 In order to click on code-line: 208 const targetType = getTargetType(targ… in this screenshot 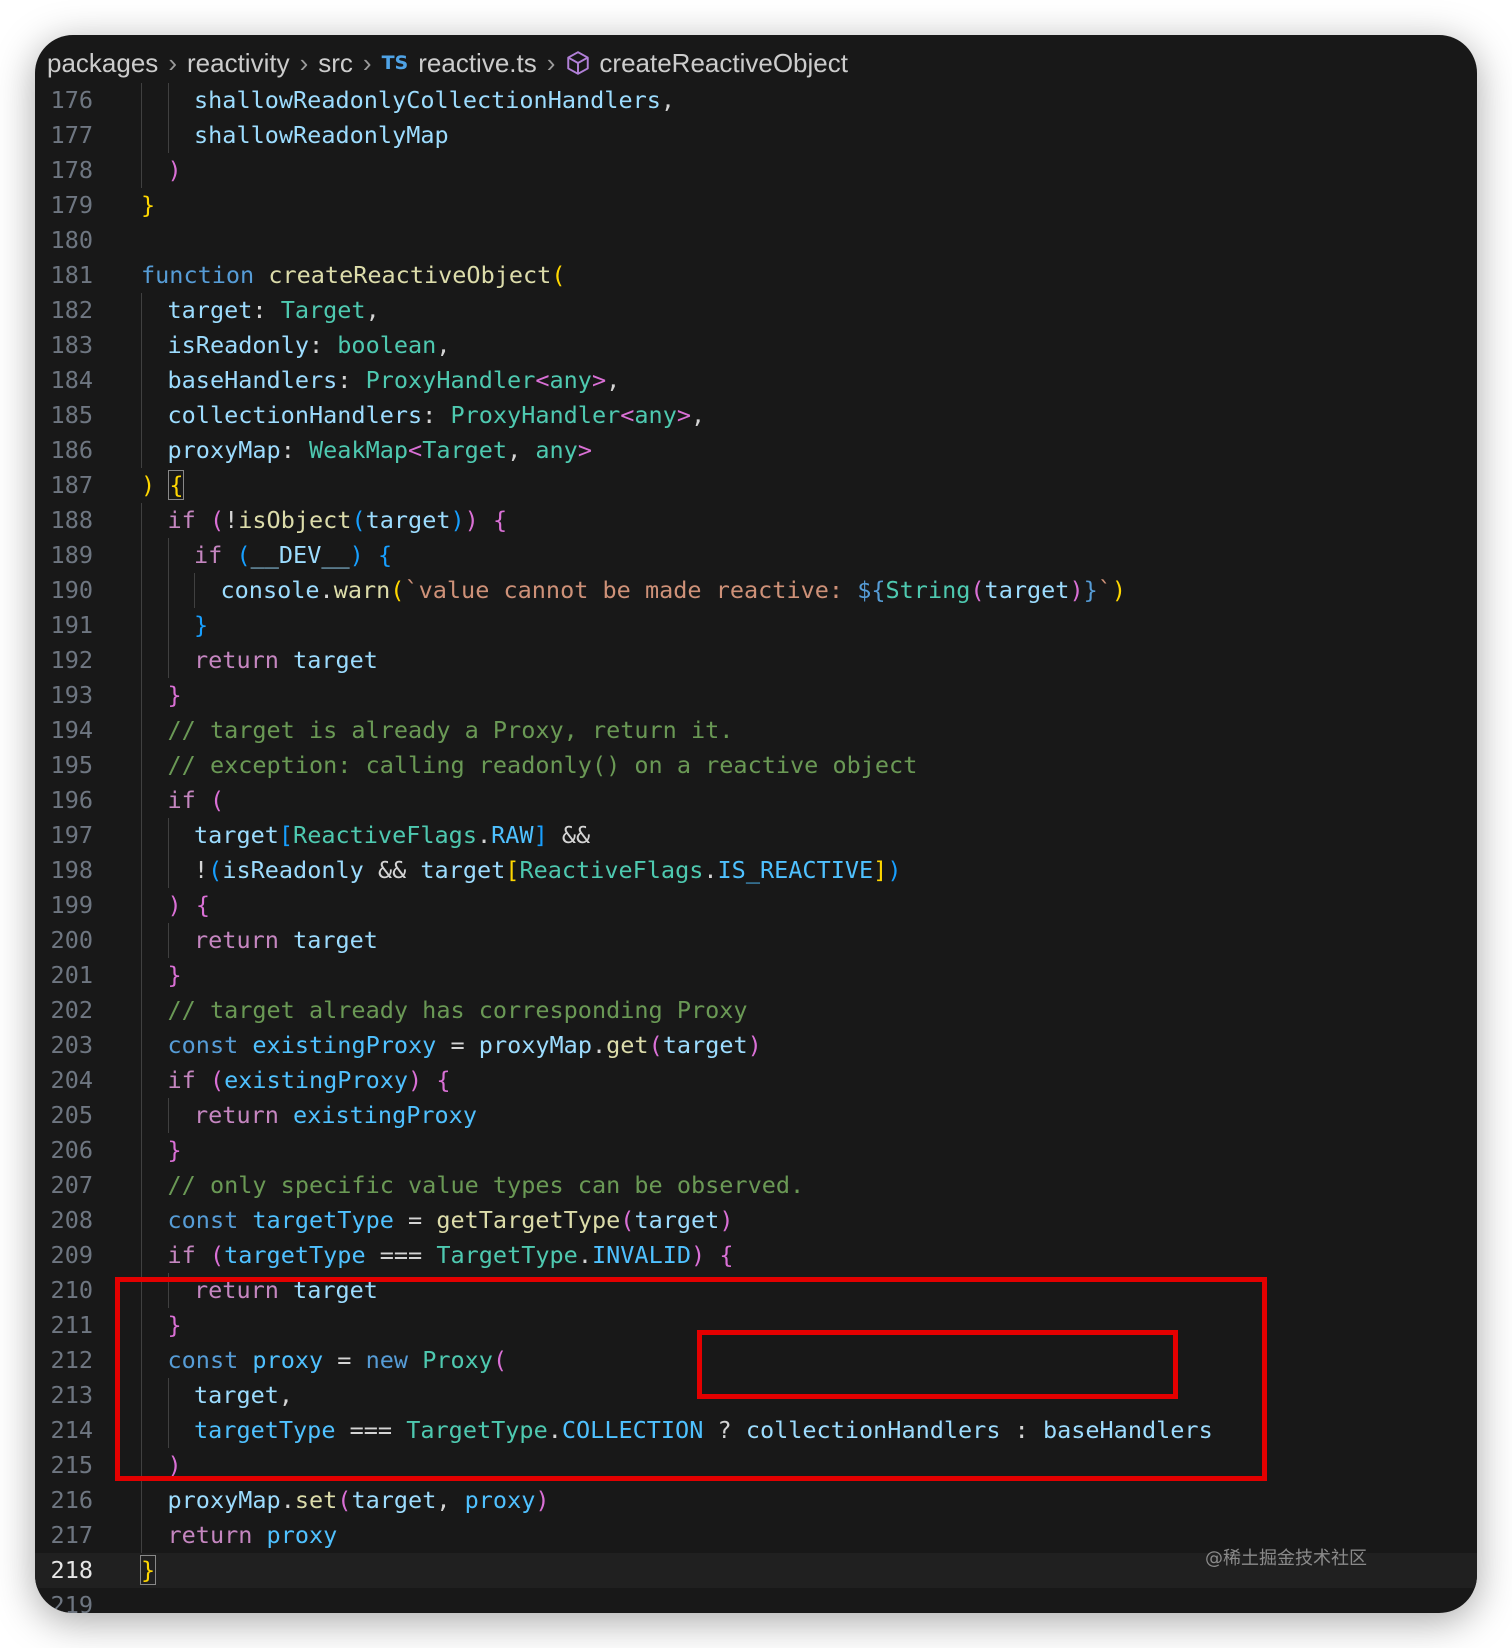, I will do `click(756, 1220)`.